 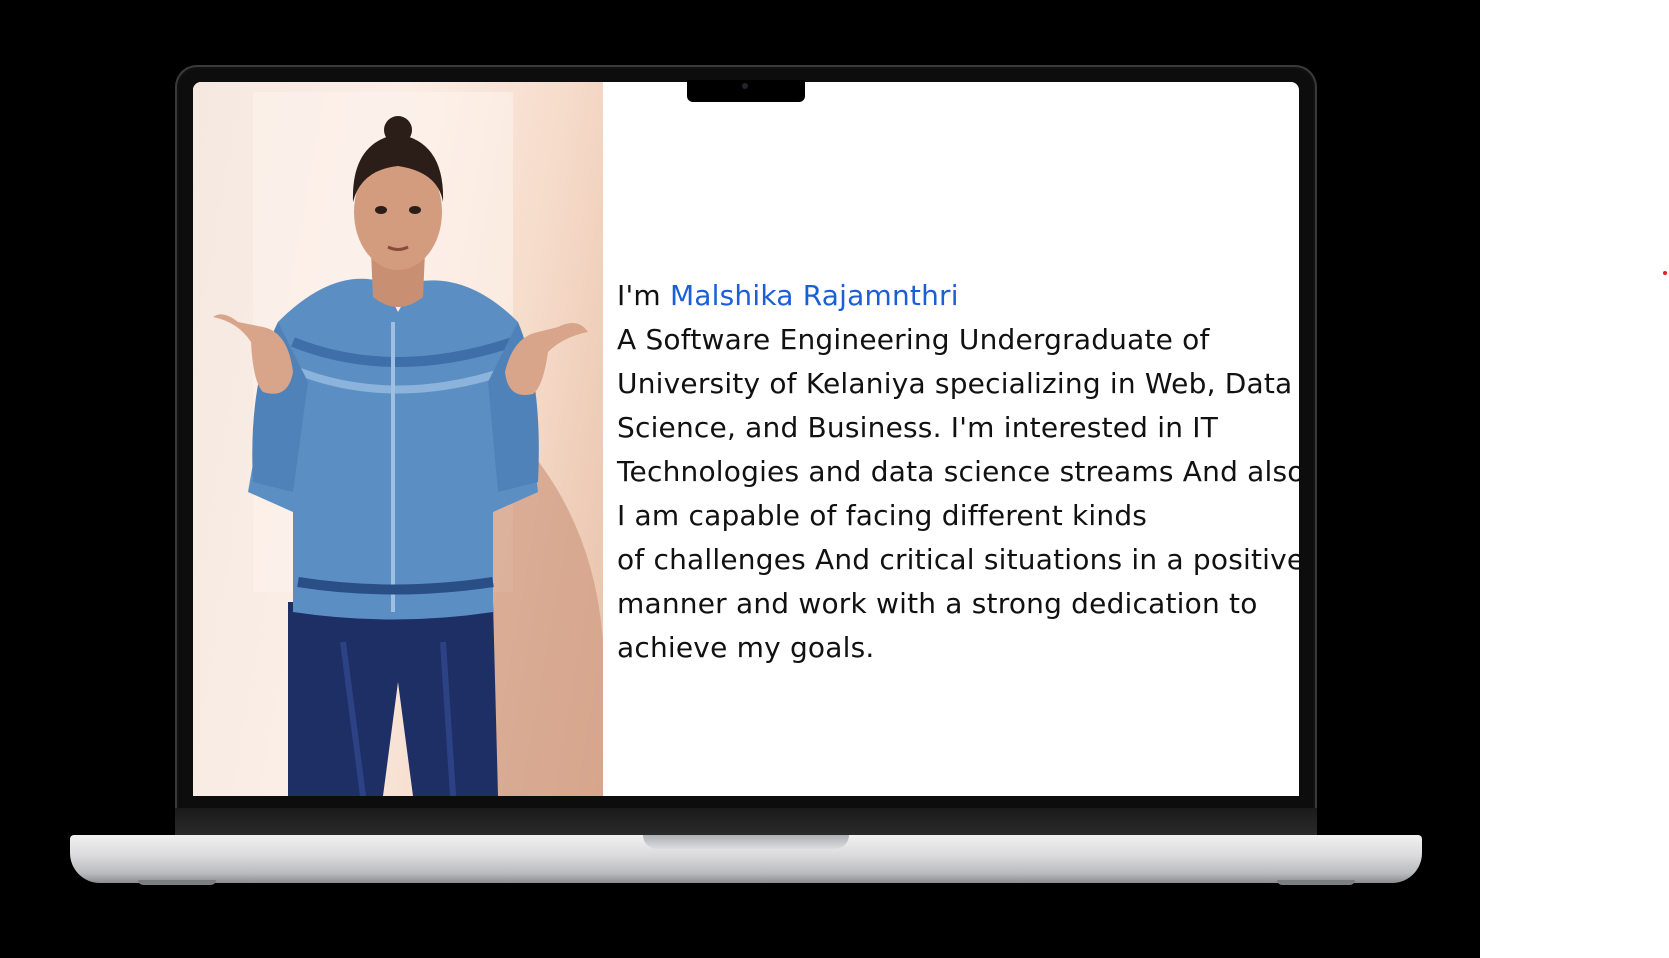 What do you see at coordinates (746, 91) in the screenshot?
I see `screen-notch` at bounding box center [746, 91].